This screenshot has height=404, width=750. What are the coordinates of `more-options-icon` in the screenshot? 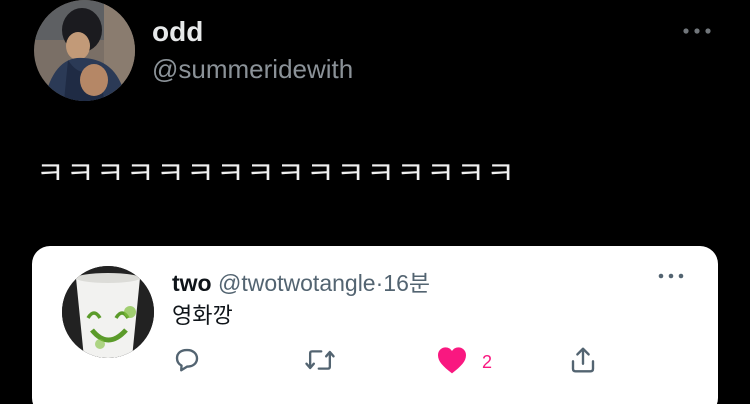 It's located at (697, 30).